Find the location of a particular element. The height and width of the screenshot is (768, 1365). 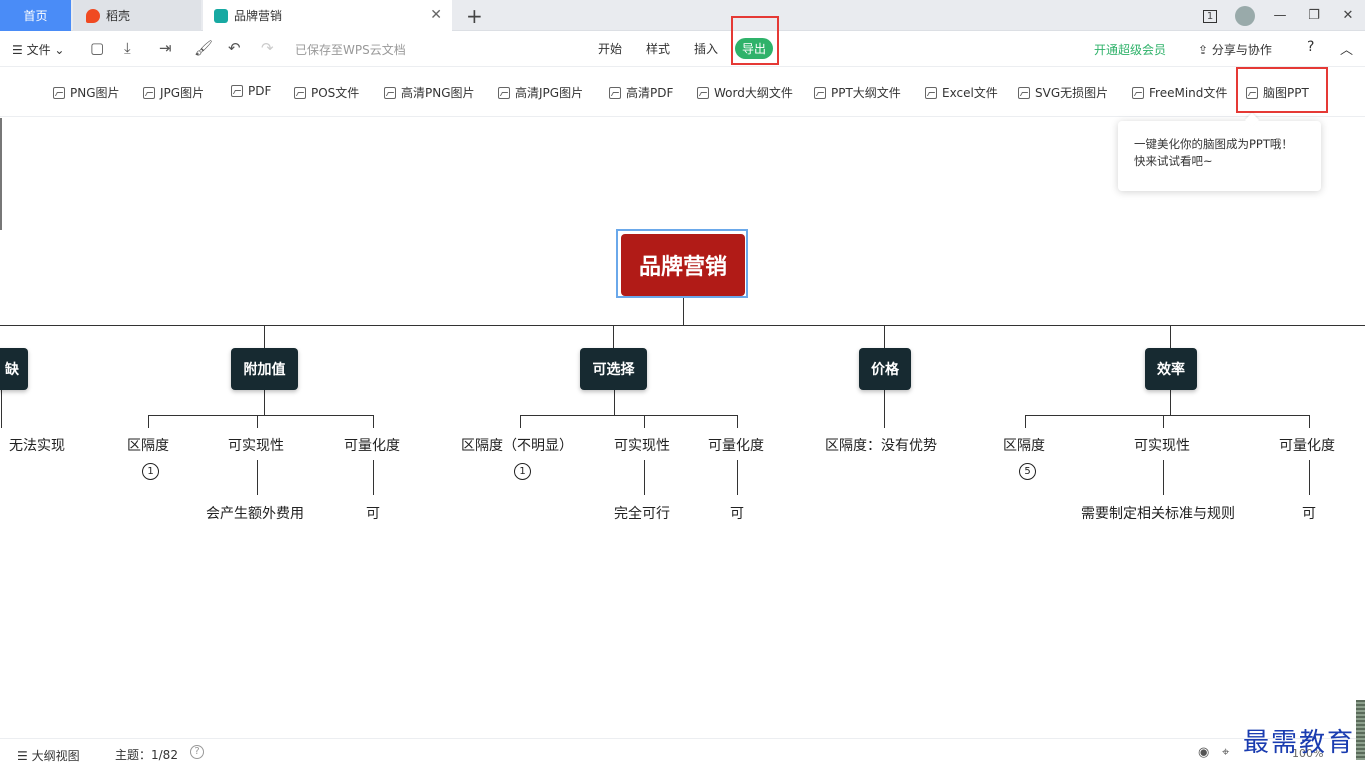

ppt-icon is located at coordinates (820, 92).